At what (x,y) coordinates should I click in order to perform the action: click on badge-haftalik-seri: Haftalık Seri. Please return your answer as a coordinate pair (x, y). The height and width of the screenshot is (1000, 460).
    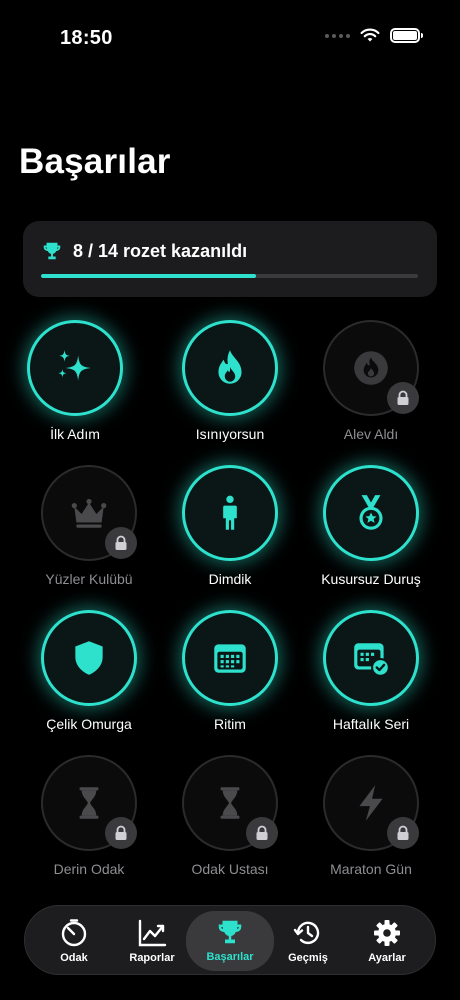
    Looking at the image, I should click on (371, 680).